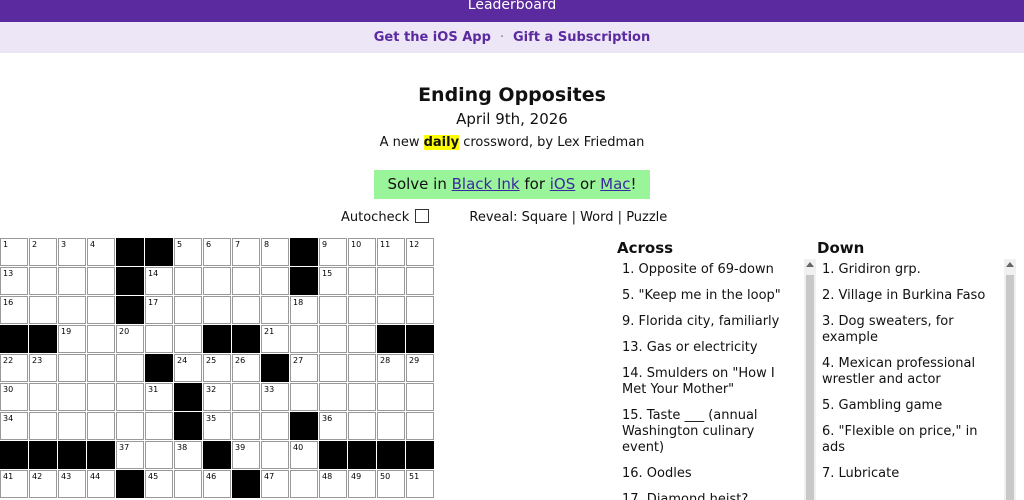 The width and height of the screenshot is (1024, 500). Describe the element at coordinates (72, 252) in the screenshot. I see `grid-cell: 3` at that location.